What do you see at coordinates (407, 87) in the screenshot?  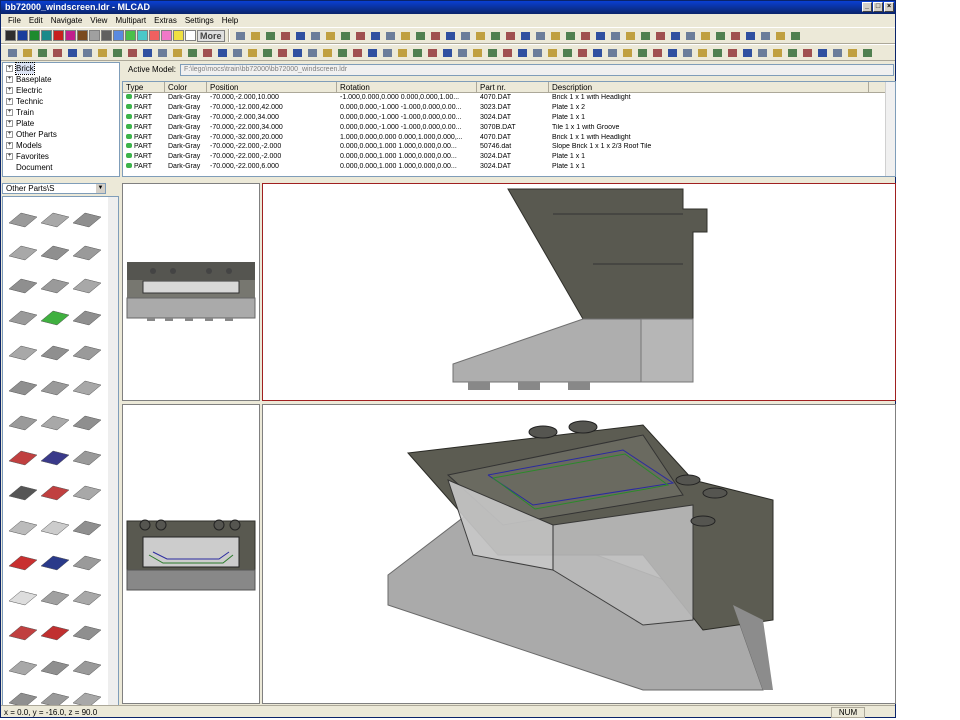 I see `column-header: Rotation` at bounding box center [407, 87].